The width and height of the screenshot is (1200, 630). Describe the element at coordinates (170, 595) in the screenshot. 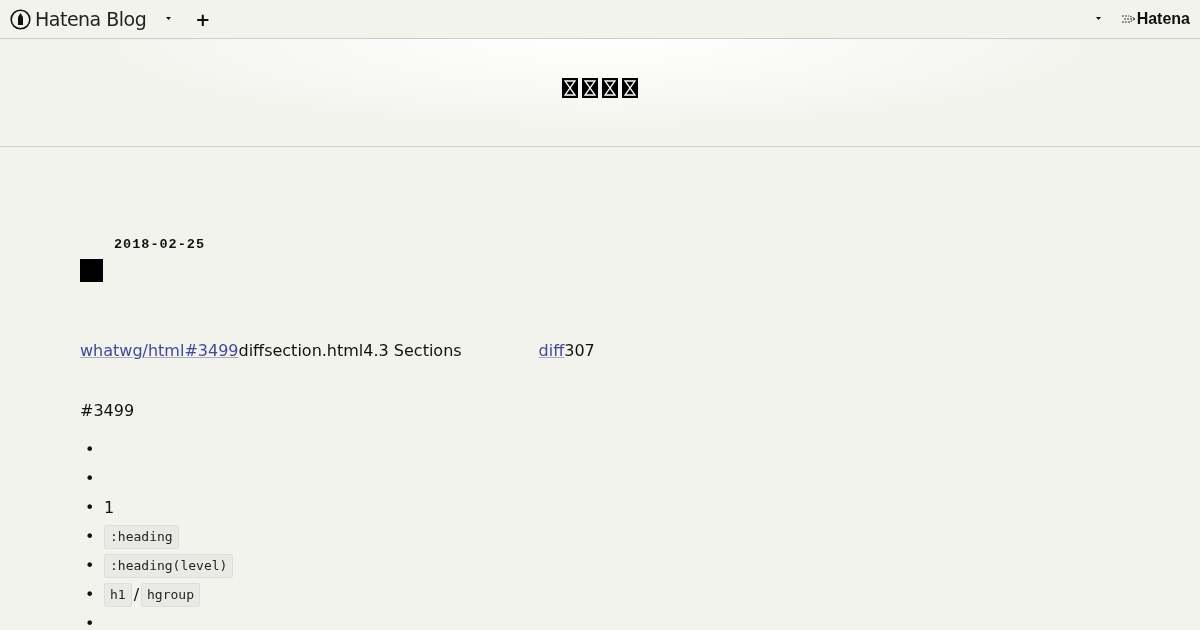

I see `code-text: hgroup` at that location.